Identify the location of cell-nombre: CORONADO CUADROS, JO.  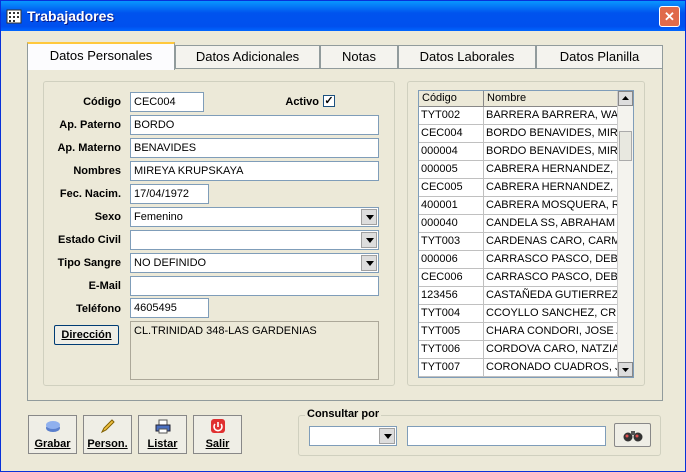
(551, 367).